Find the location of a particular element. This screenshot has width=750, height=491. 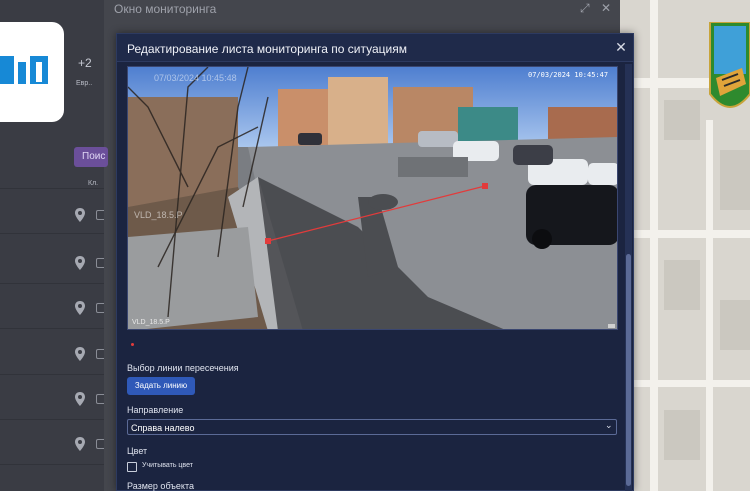

direction-label: Направление is located at coordinates (155, 410).